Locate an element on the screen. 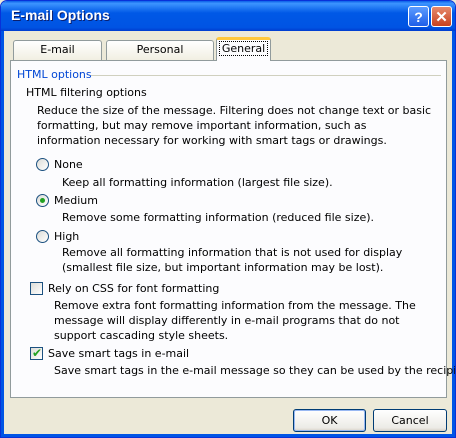 The width and height of the screenshot is (456, 438). window-frame-bottom is located at coordinates (228, 435).